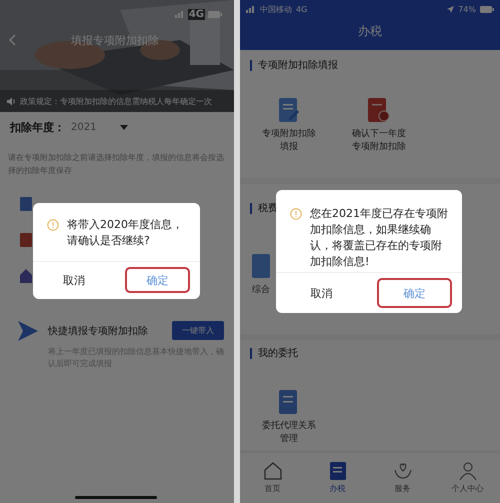 The height and width of the screenshot is (503, 500). What do you see at coordinates (379, 110) in the screenshot?
I see `check-card-icon` at bounding box center [379, 110].